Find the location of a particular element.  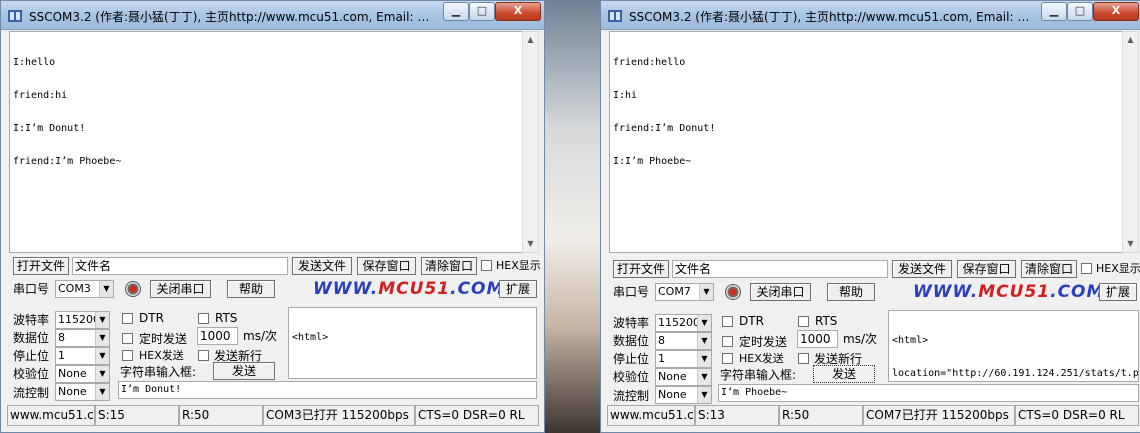

timed-send-label: 定时发送 is located at coordinates (763, 342).